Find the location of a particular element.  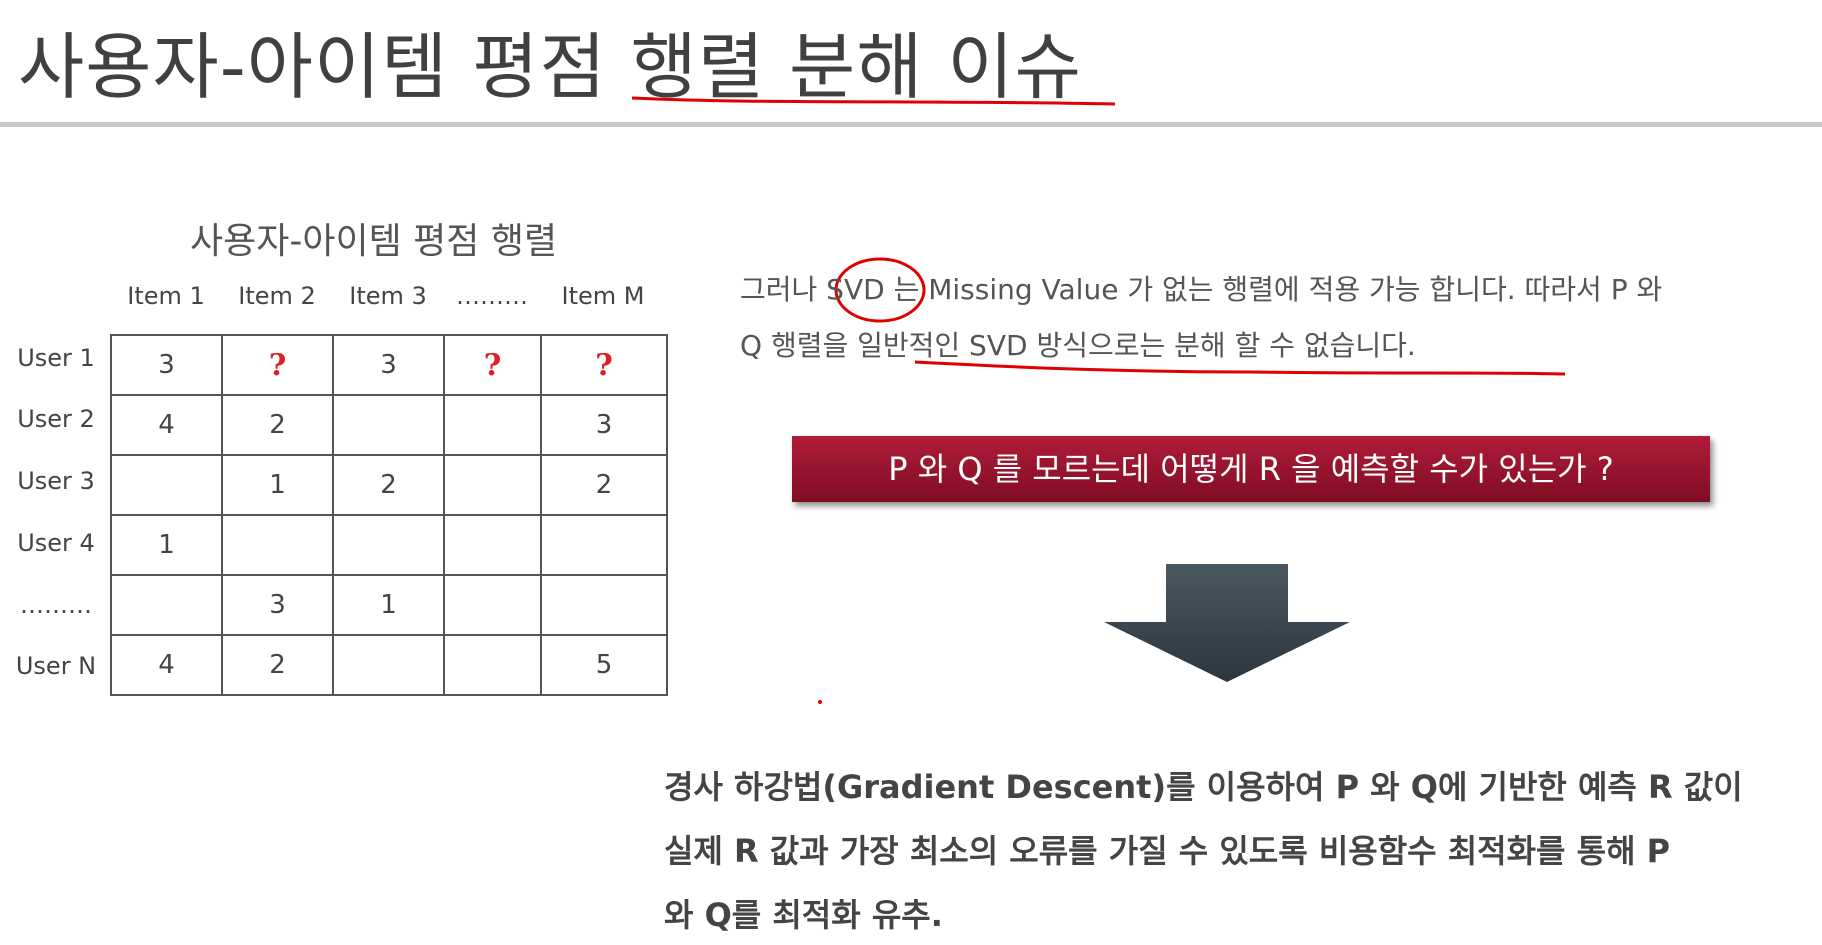

row-header: User 4 is located at coordinates (56, 543).